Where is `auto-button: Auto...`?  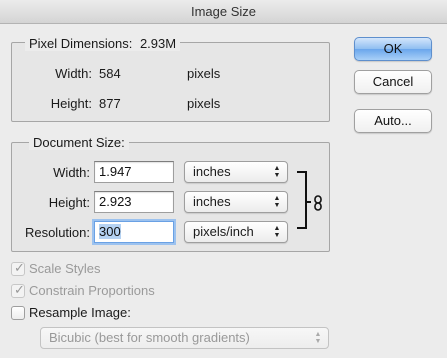
auto-button: Auto... is located at coordinates (393, 121).